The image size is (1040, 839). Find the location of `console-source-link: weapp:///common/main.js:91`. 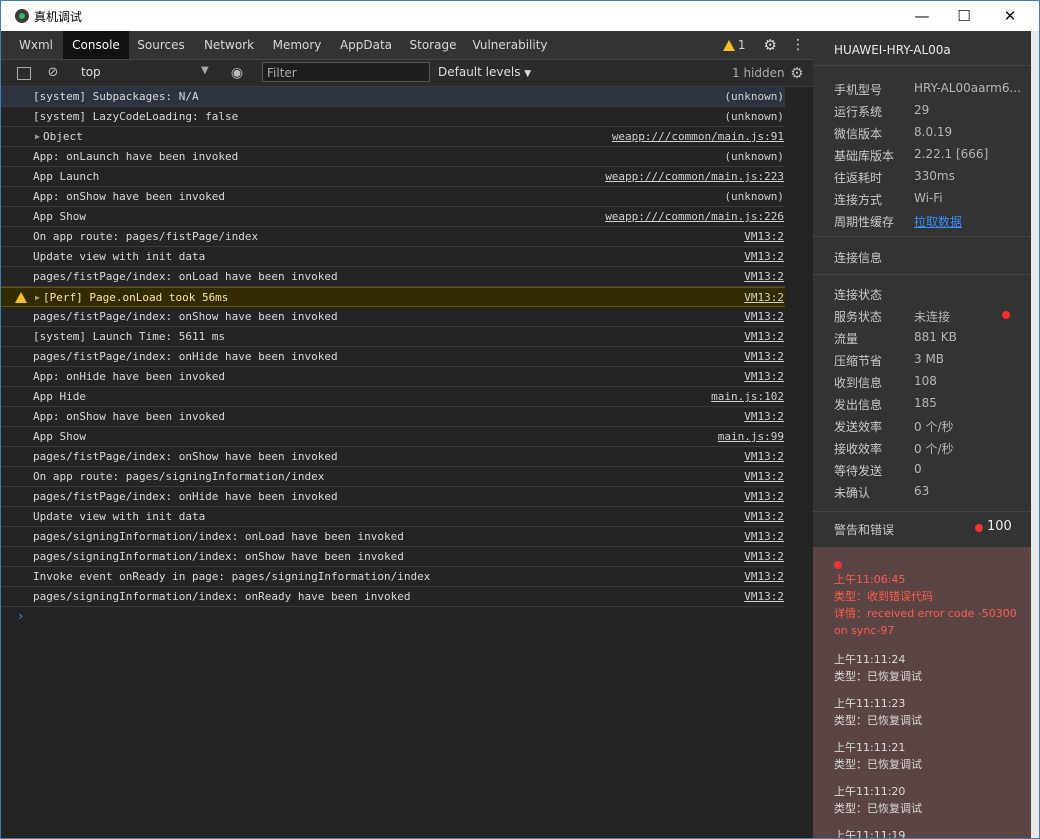

console-source-link: weapp:///common/main.js:91 is located at coordinates (698, 136).